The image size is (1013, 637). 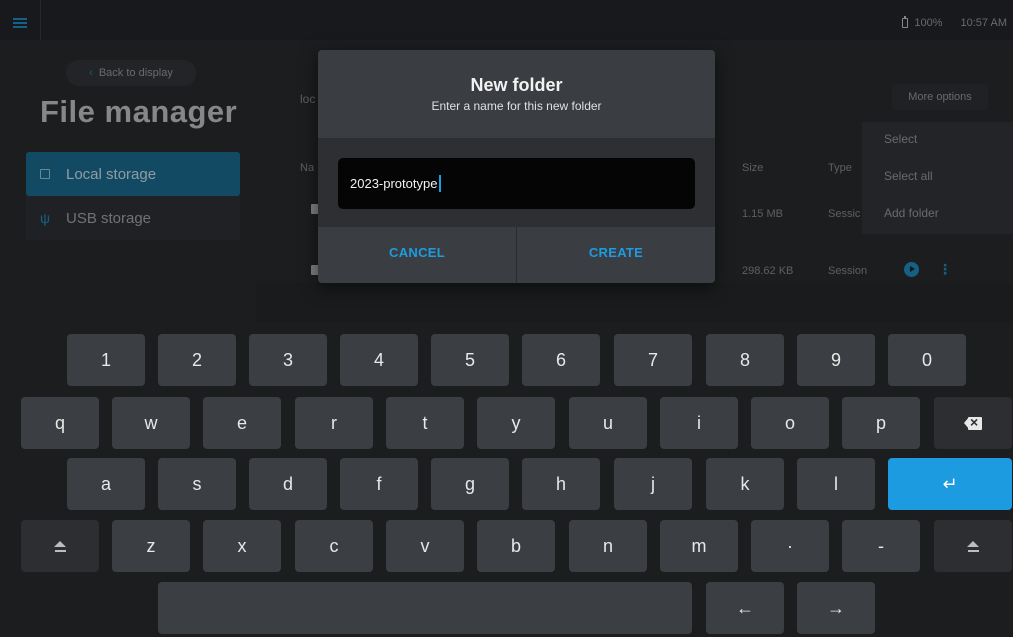 I want to click on dialog-subtitle: Enter a name for this new folder, so click(x=516, y=106).